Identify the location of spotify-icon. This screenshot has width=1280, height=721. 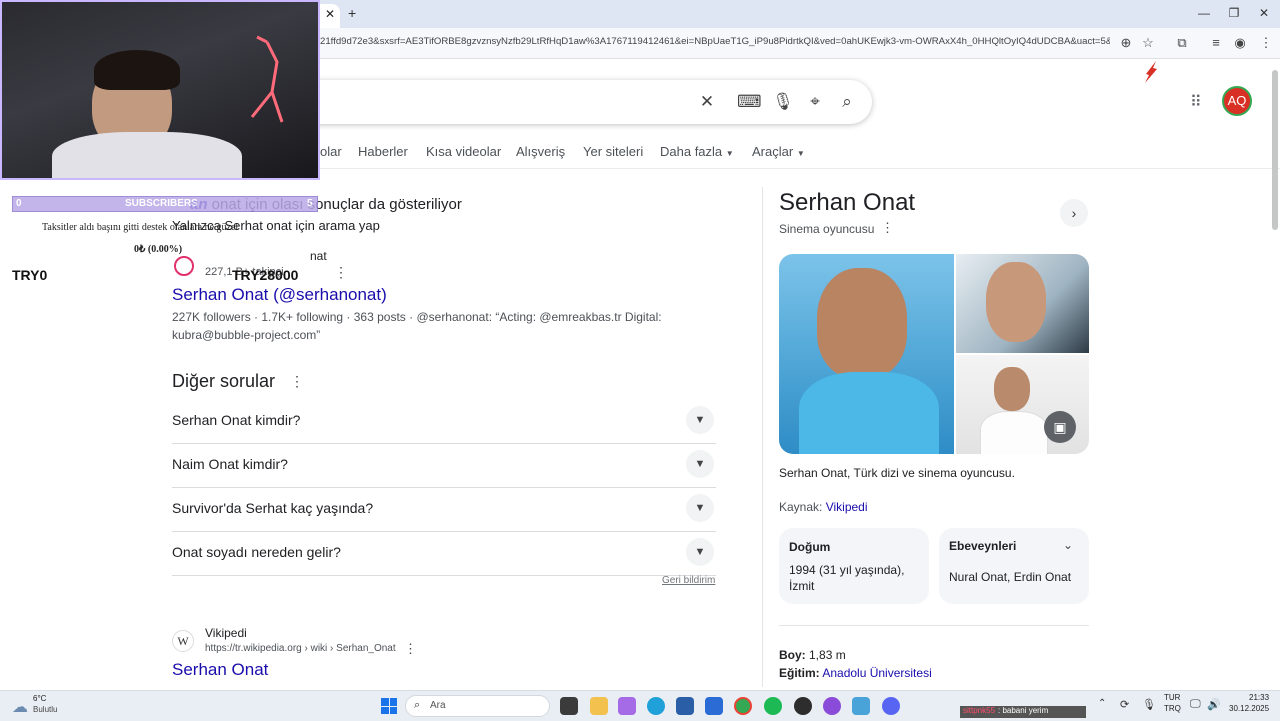
(773, 706).